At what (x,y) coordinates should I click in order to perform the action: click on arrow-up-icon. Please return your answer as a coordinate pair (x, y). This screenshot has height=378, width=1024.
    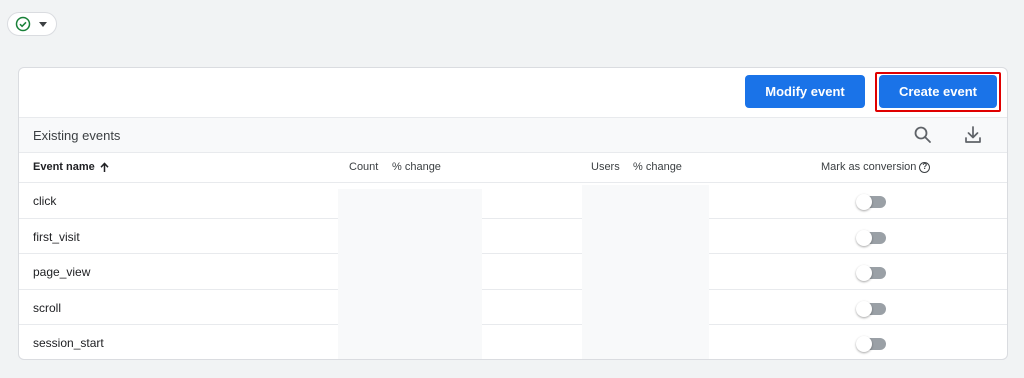
    Looking at the image, I should click on (104, 166).